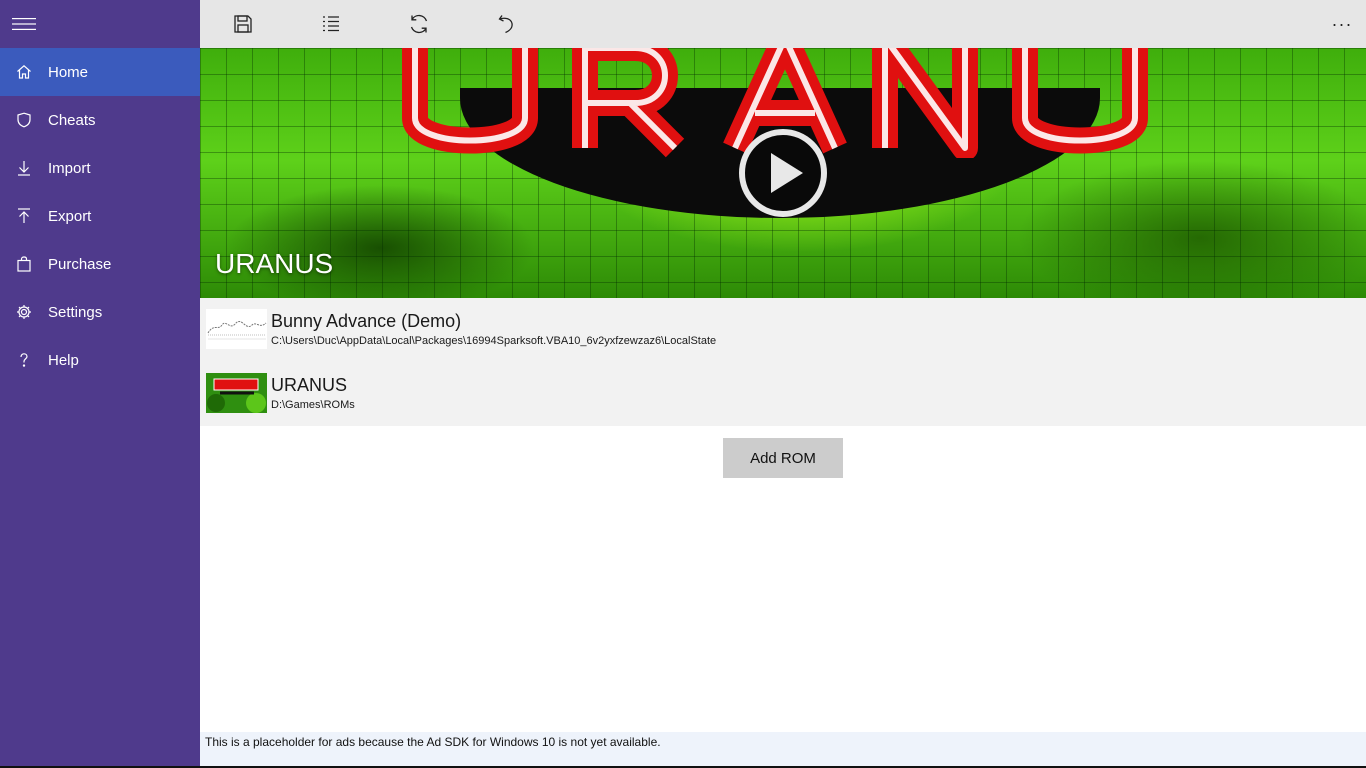 This screenshot has width=1366, height=768. I want to click on nav-item-label: Cheats, so click(72, 120).